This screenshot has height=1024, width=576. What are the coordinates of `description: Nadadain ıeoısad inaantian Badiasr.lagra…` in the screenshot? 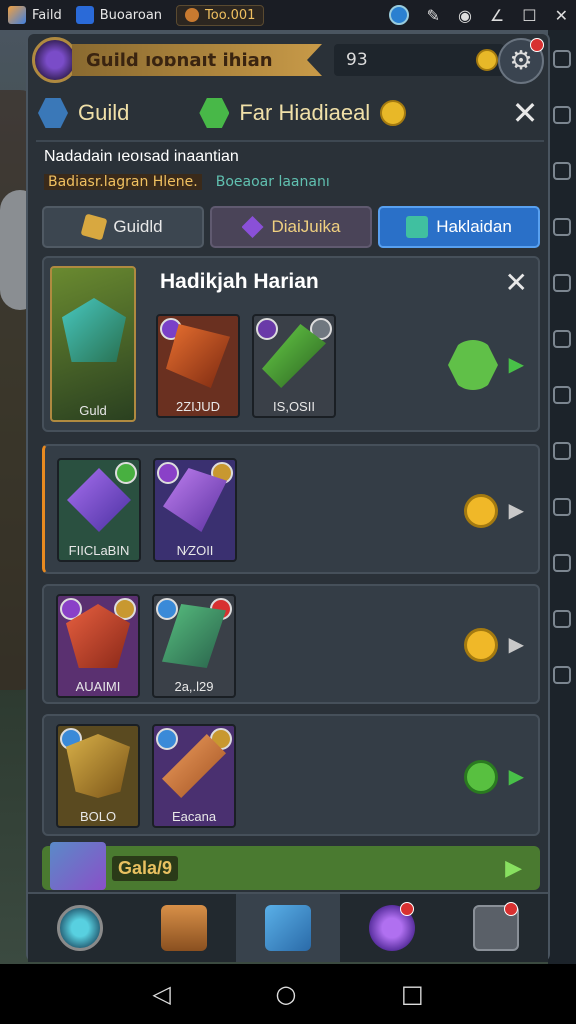 It's located at (289, 169).